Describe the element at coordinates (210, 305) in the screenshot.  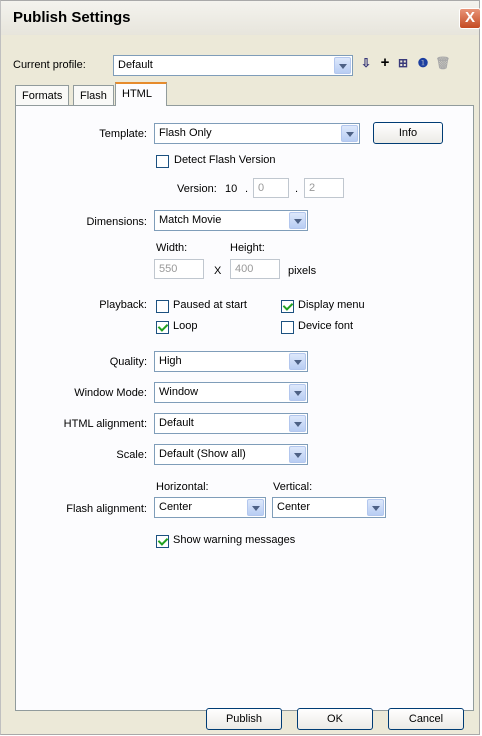
I see `paused-at-start-label: Paused at start` at that location.